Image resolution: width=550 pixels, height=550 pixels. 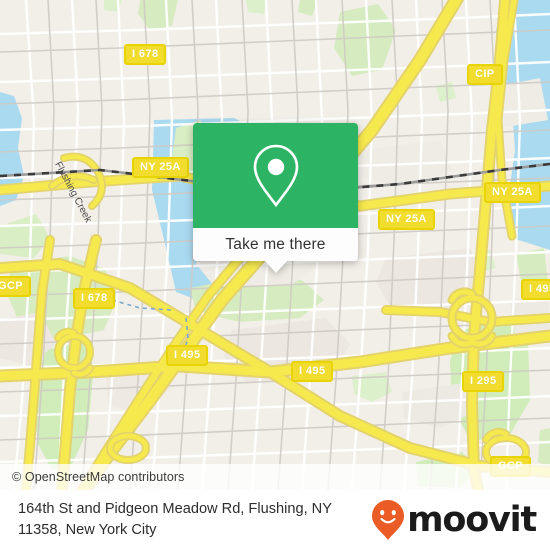 What do you see at coordinates (16, 286) in the screenshot?
I see `road-shield: GCP` at bounding box center [16, 286].